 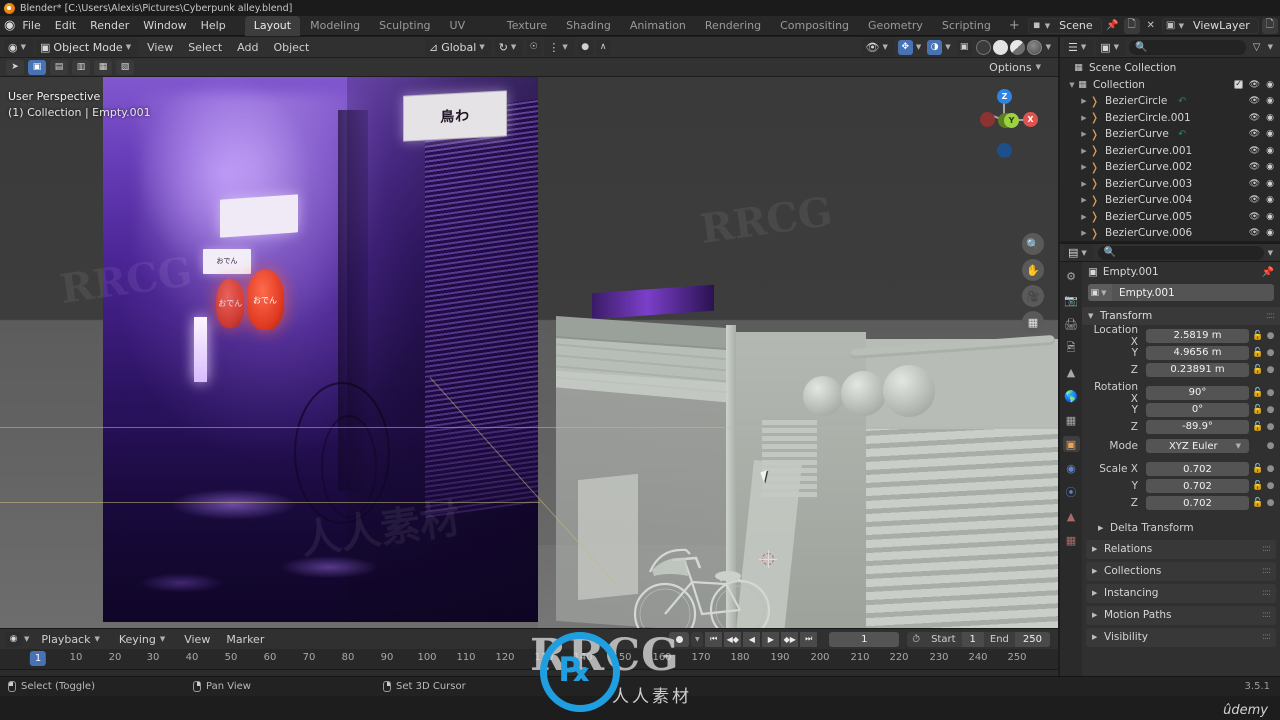 I want to click on outliner-row-beziercurve-003: ▶ ❭ BezierCurve.003 👁 ◉, so click(x=1170, y=184).